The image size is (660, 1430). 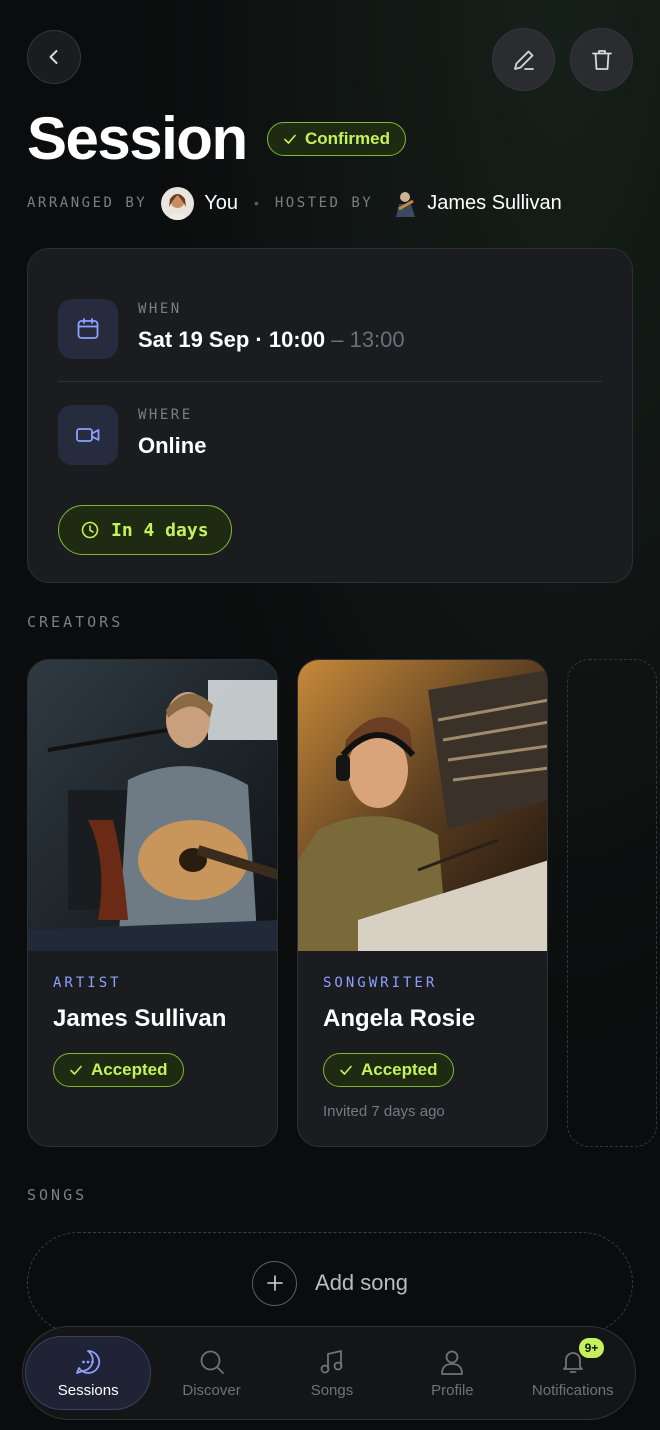 I want to click on nav-item-sessions: Sessions, so click(x=88, y=1373).